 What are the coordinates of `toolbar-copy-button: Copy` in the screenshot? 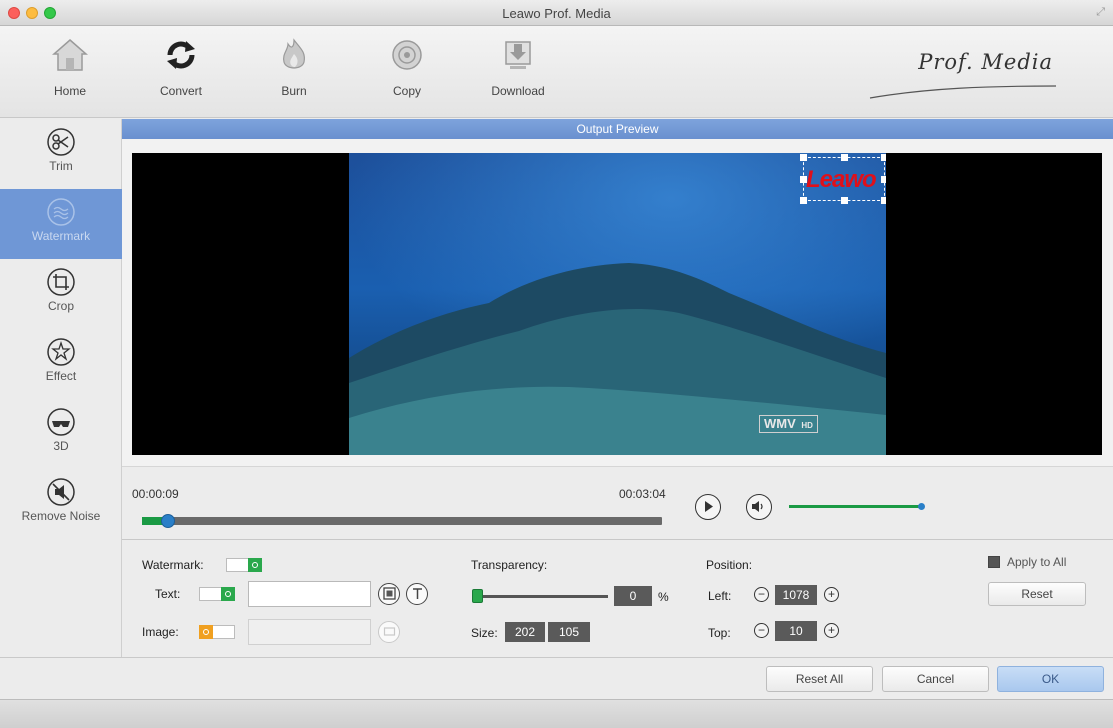 It's located at (407, 67).